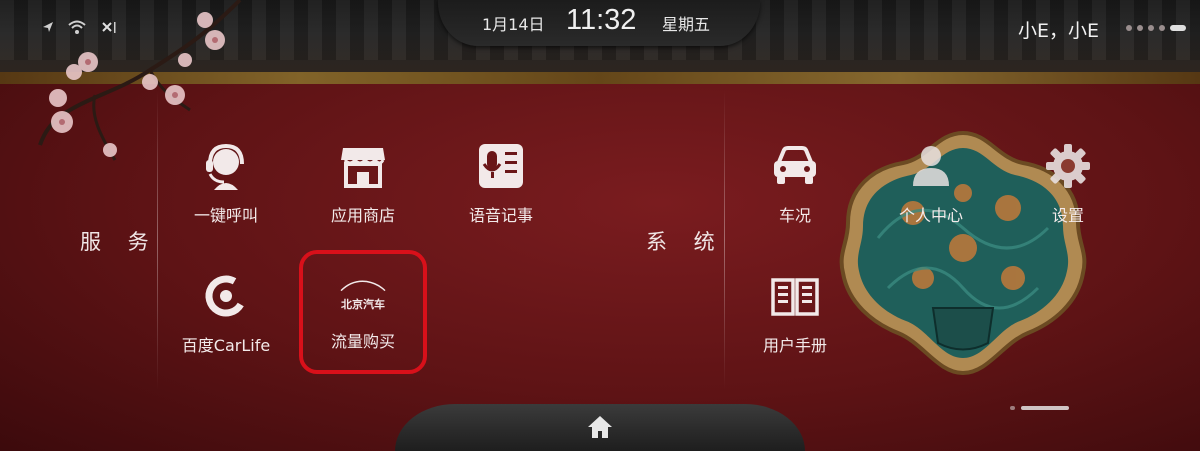 This screenshot has width=1200, height=451. I want to click on app-settings: 设置, so click(1068, 183).